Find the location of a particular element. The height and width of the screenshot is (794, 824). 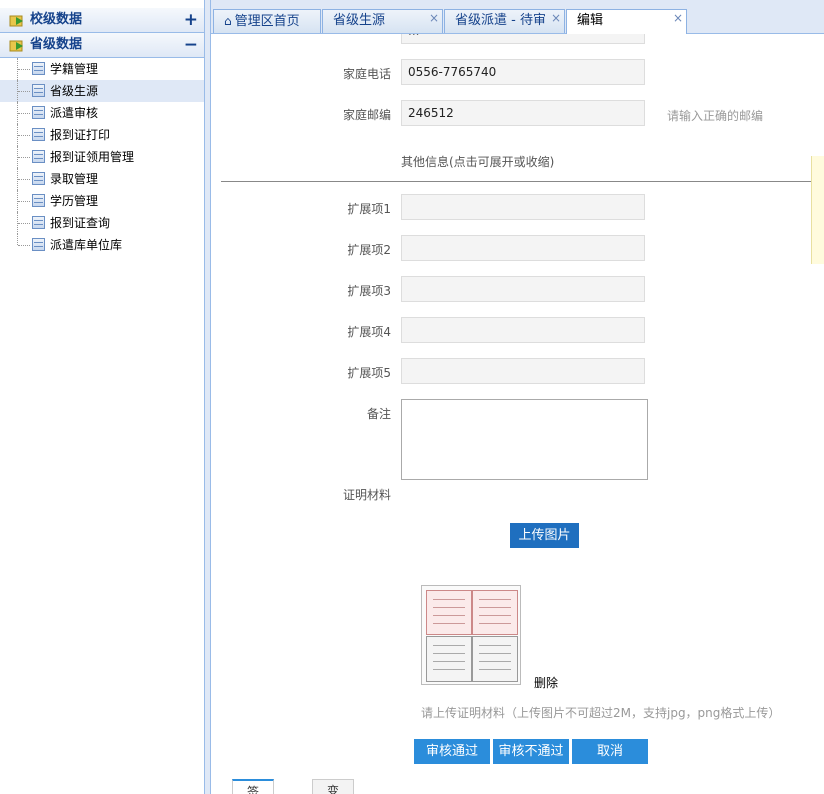

splitter is located at coordinates (208, 397).